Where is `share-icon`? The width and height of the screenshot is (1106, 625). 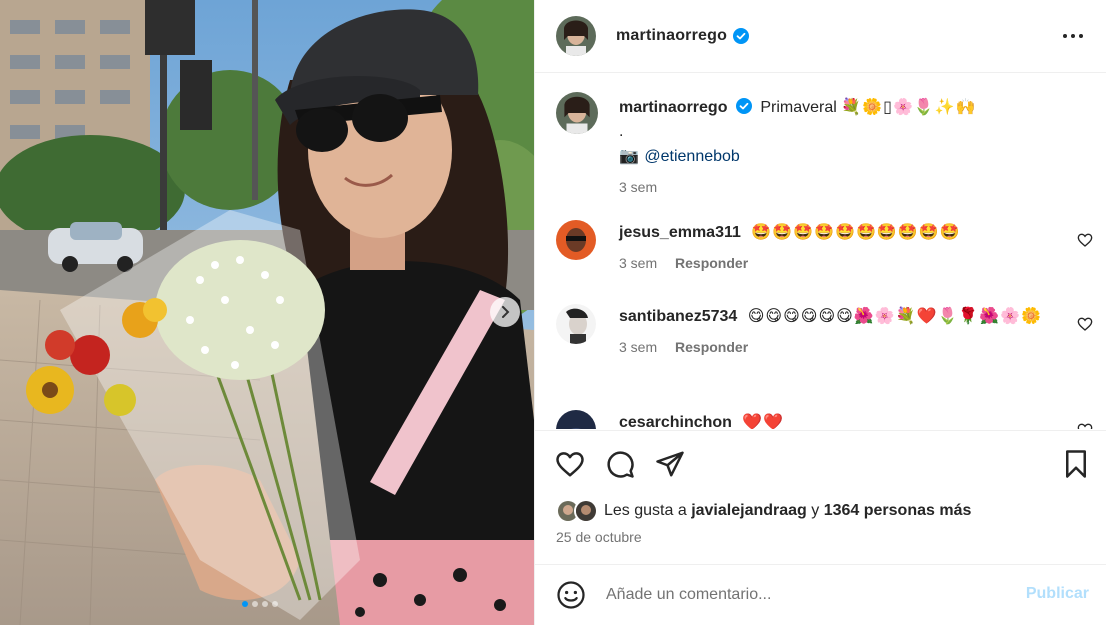 share-icon is located at coordinates (670, 464).